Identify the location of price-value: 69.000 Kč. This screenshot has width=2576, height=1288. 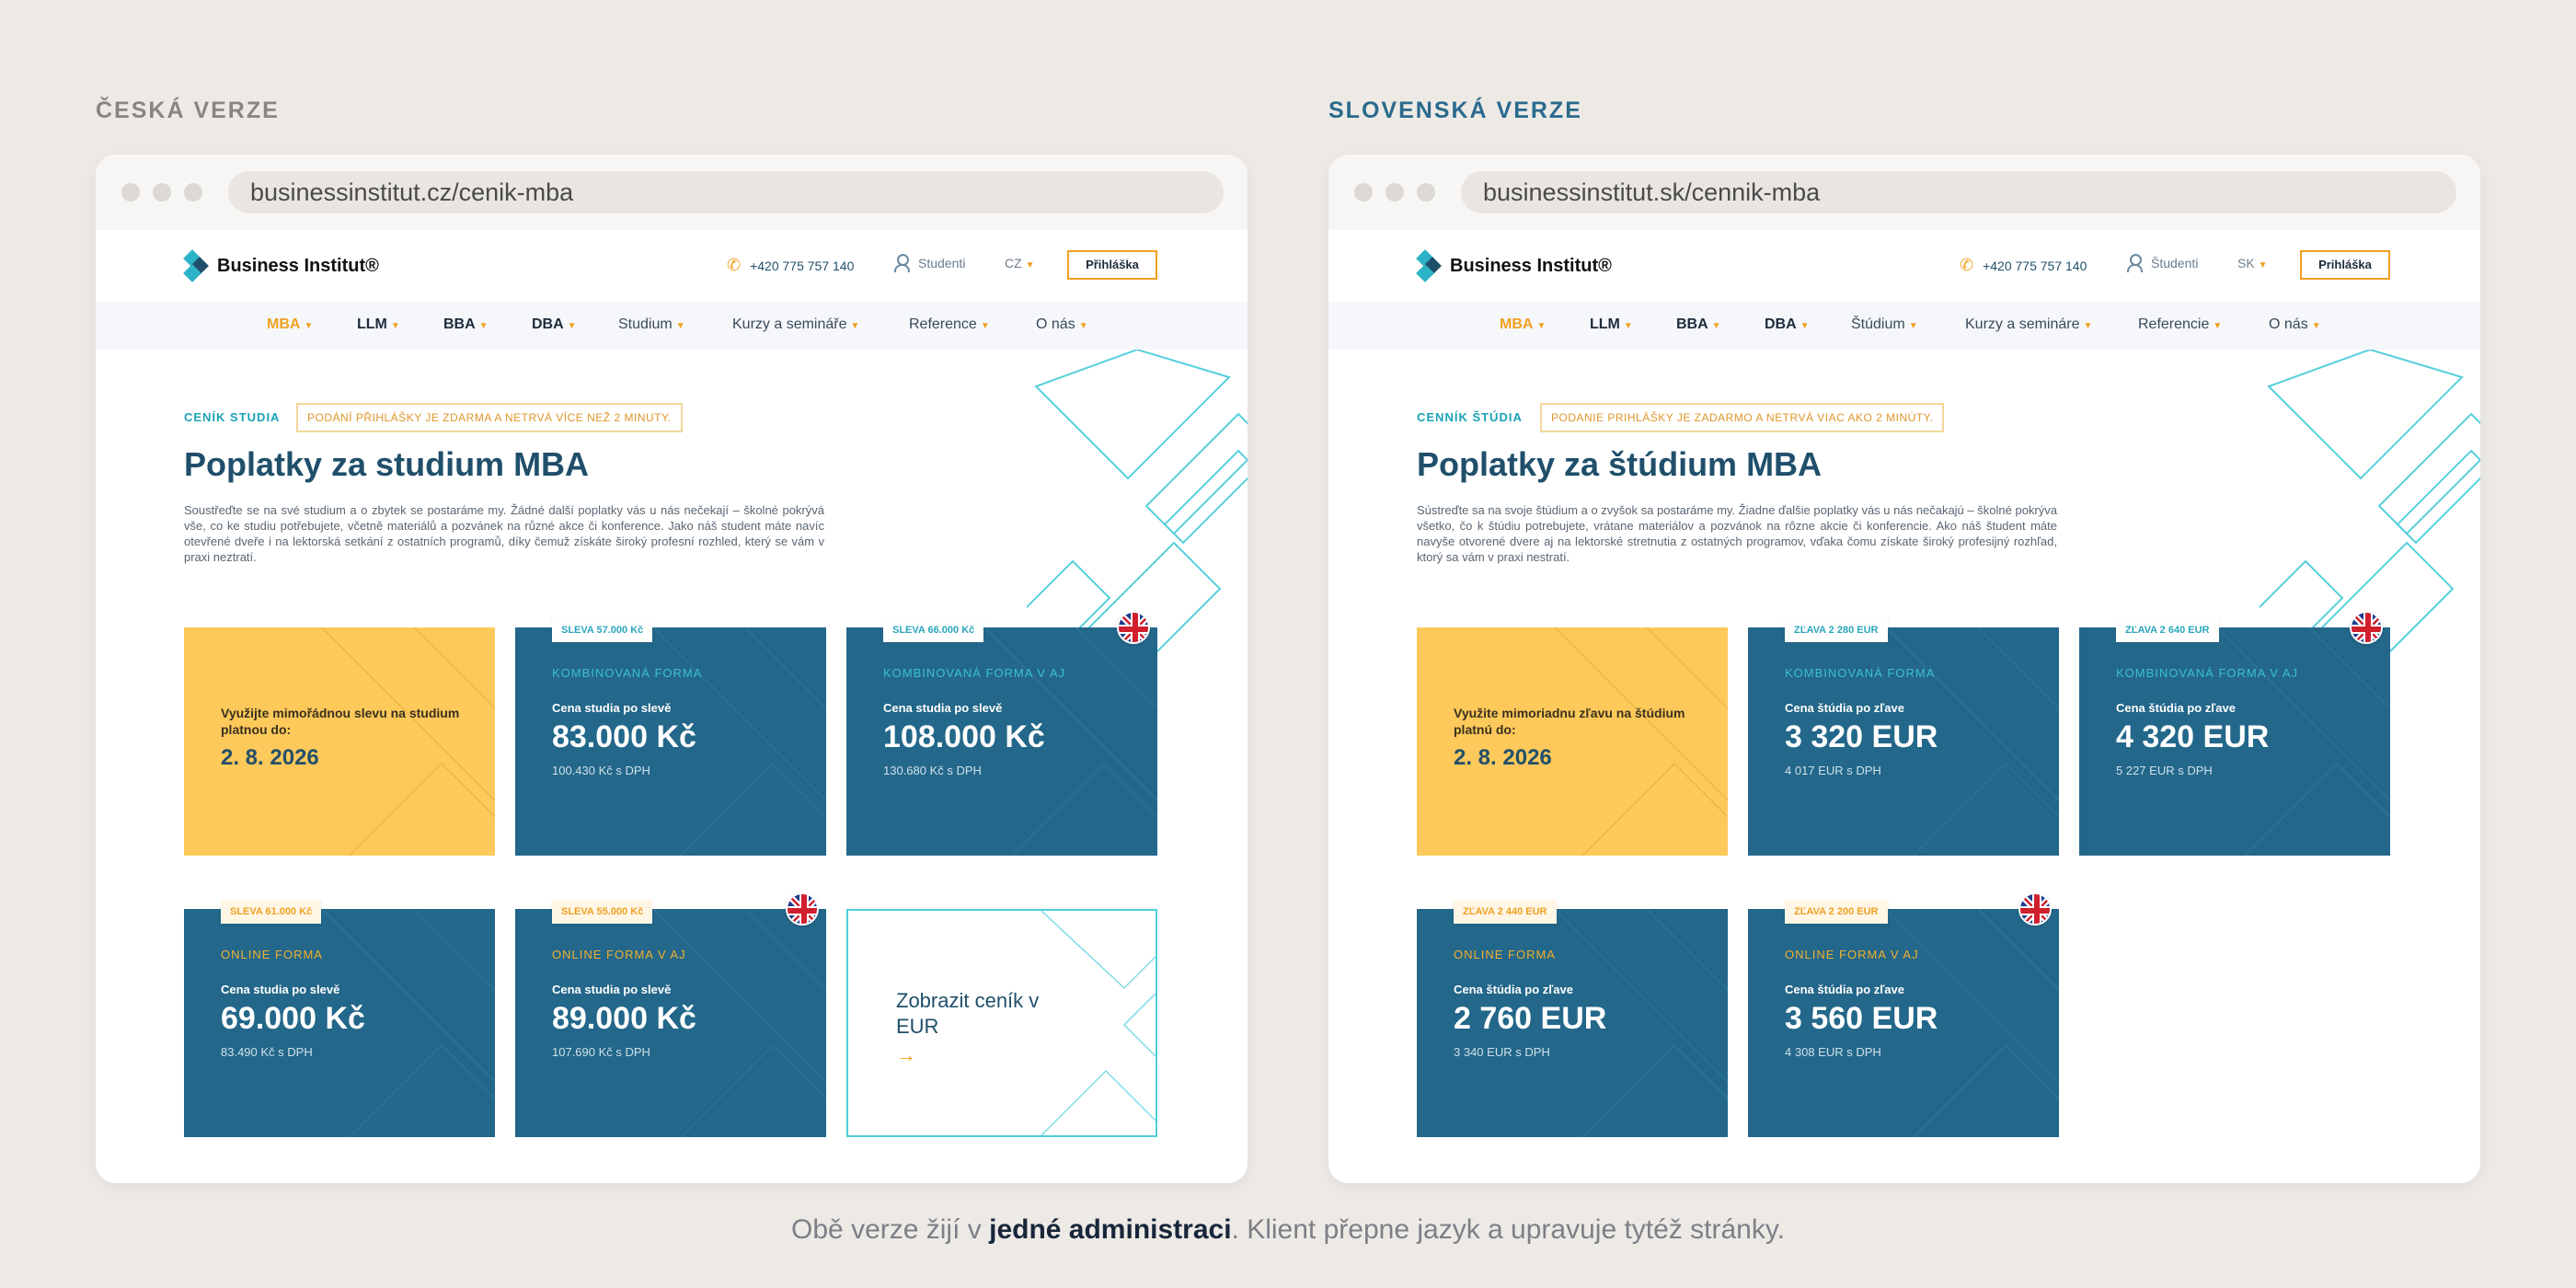
(293, 1018).